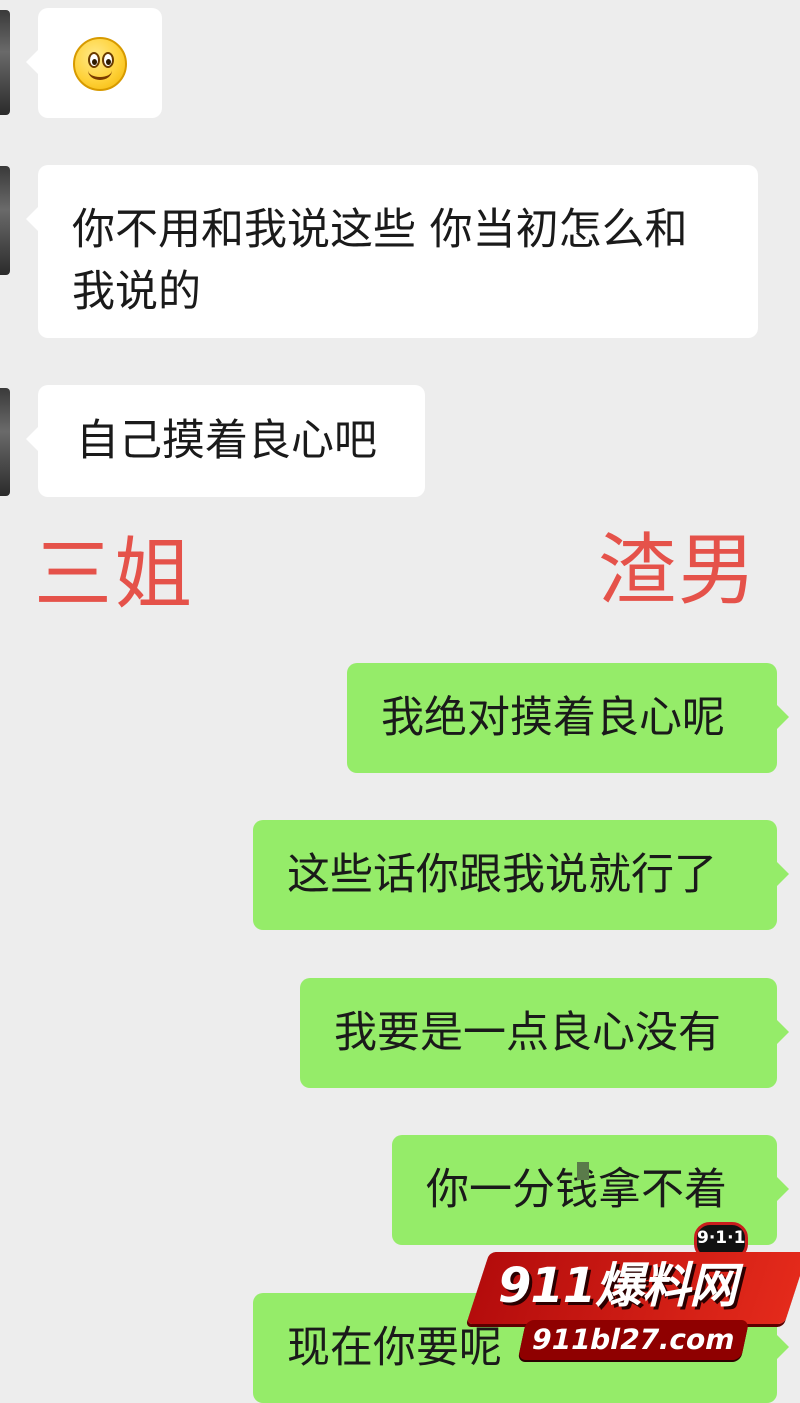 This screenshot has height=1403, width=800. Describe the element at coordinates (583, 1171) in the screenshot. I see `redaction-mosaic` at that location.